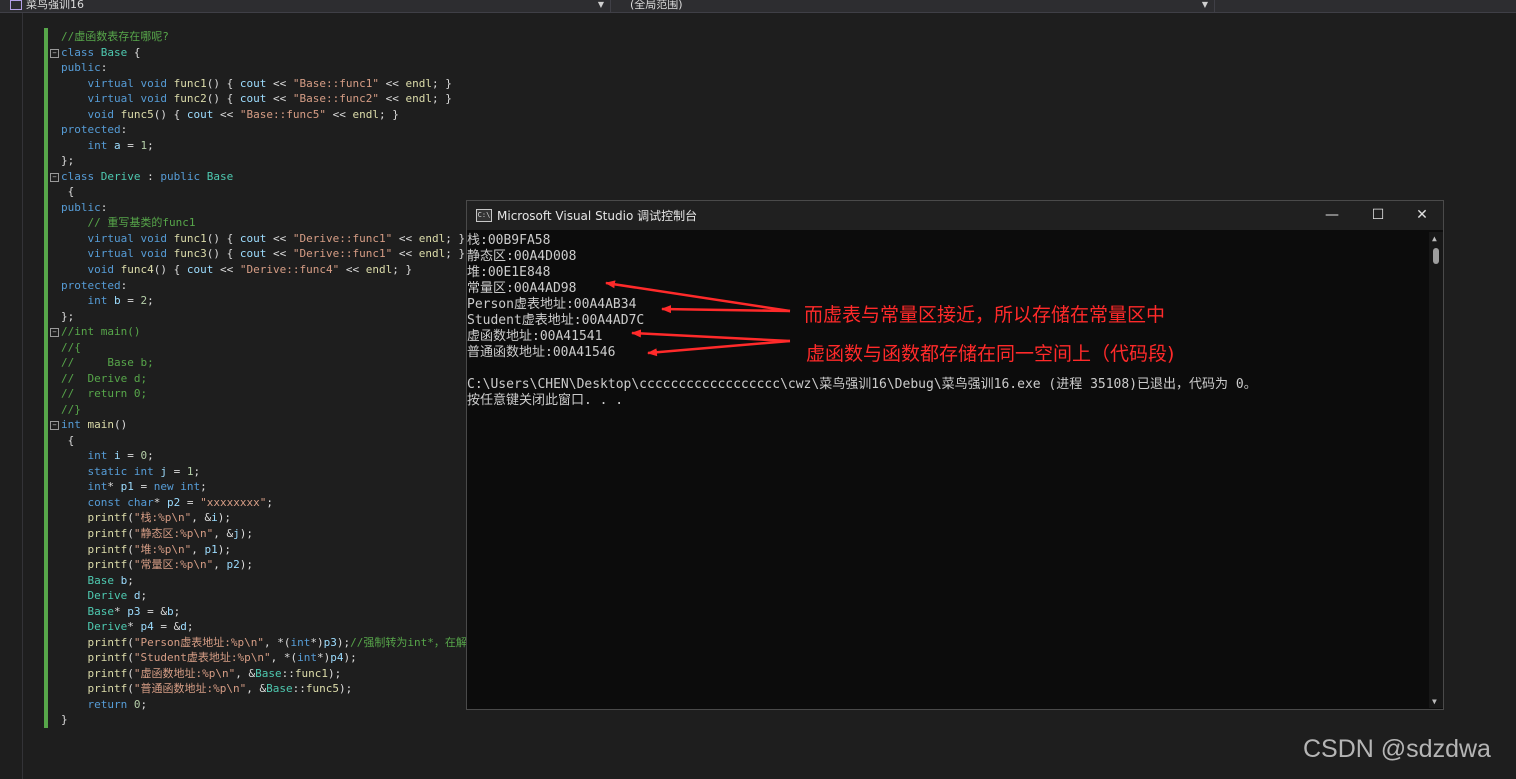 The width and height of the screenshot is (1516, 779). I want to click on arrow-to-virtual-func, so click(711, 336).